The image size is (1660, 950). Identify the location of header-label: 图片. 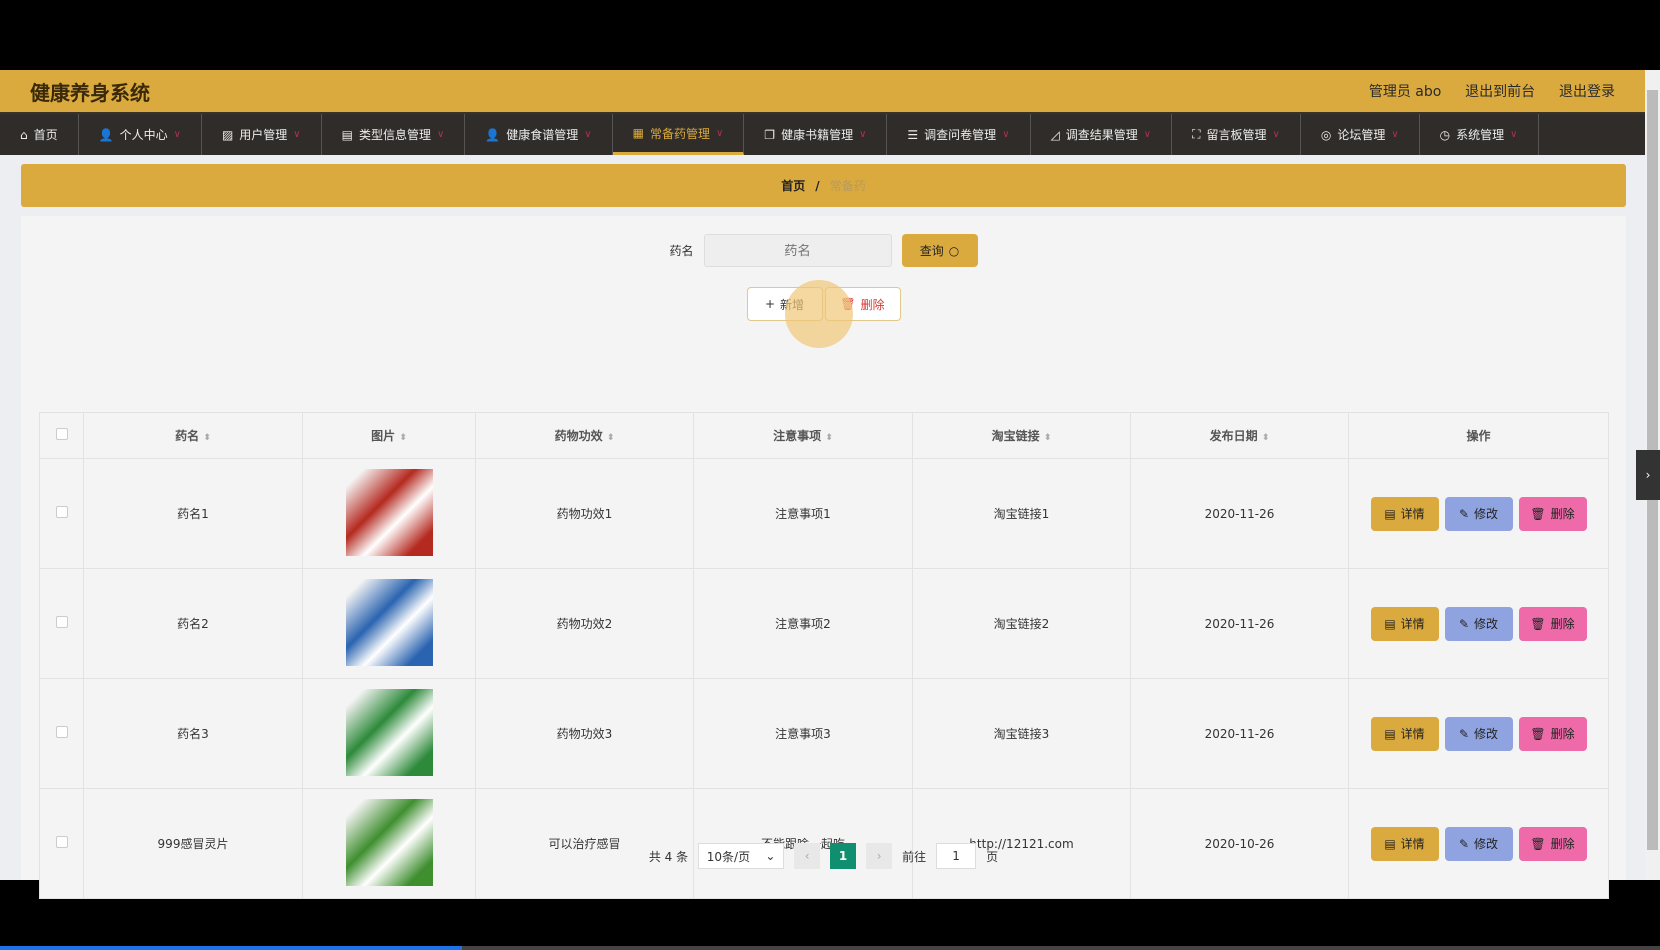
(383, 436).